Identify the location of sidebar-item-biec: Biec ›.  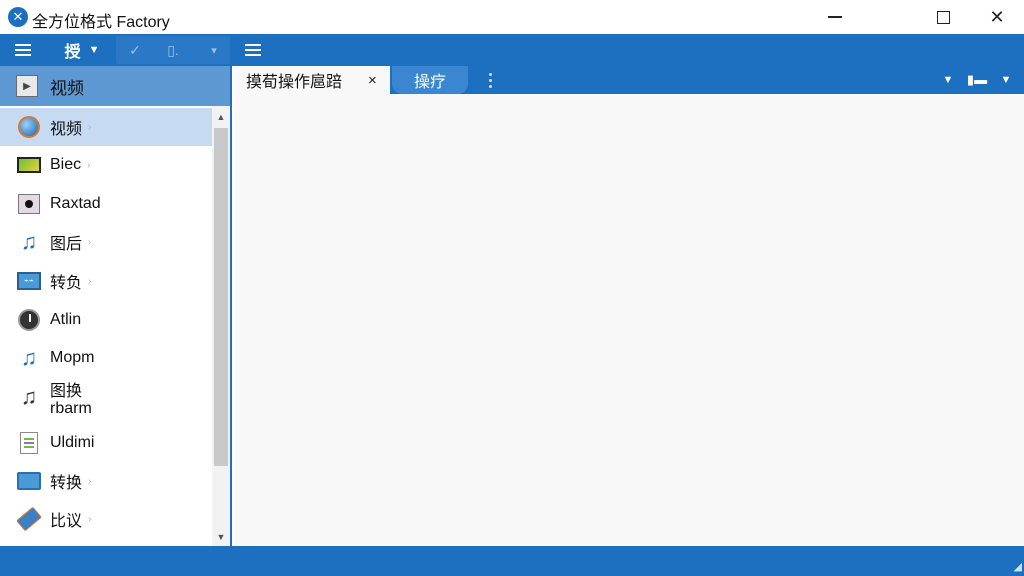
(106, 165).